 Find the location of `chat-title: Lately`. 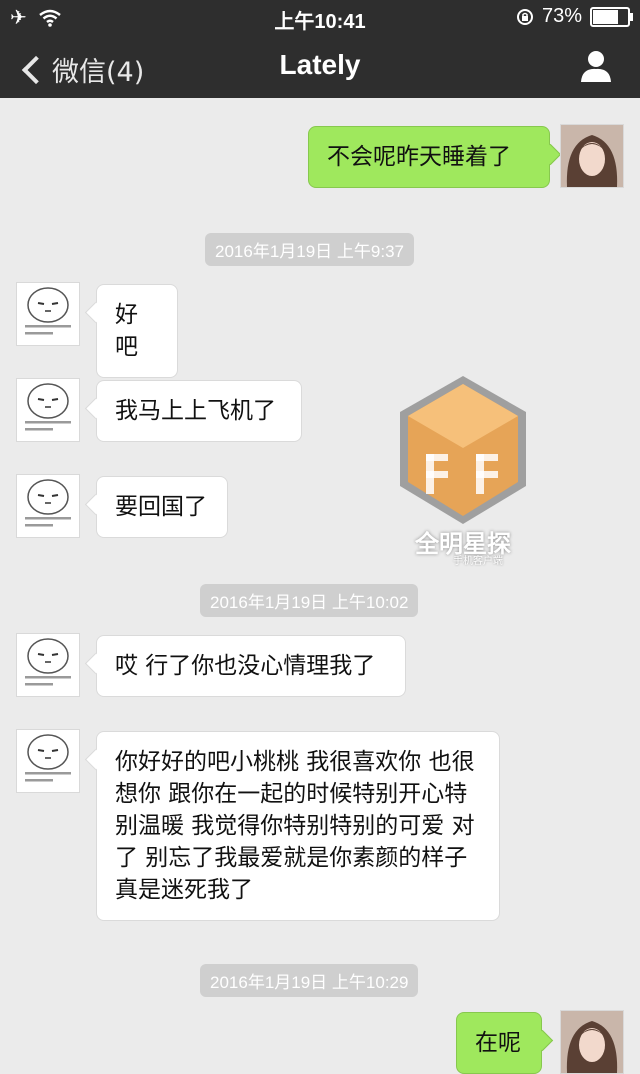

chat-title: Lately is located at coordinates (320, 64).